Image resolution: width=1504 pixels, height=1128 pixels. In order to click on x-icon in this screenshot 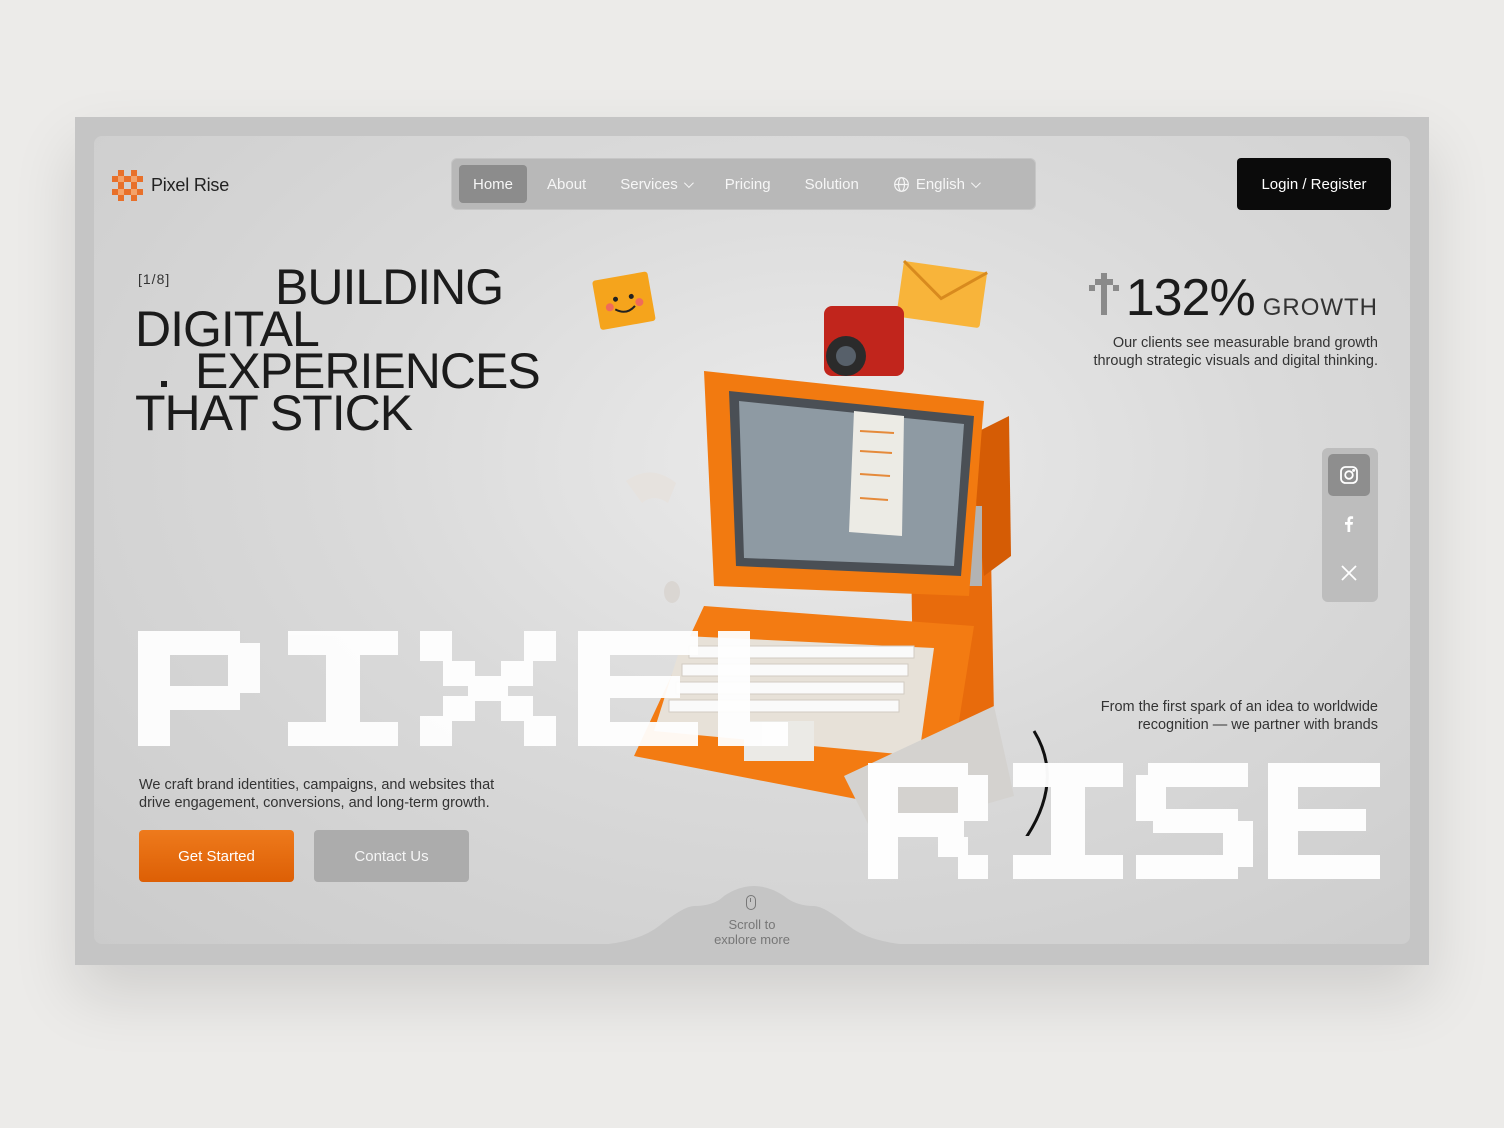, I will do `click(1349, 573)`.